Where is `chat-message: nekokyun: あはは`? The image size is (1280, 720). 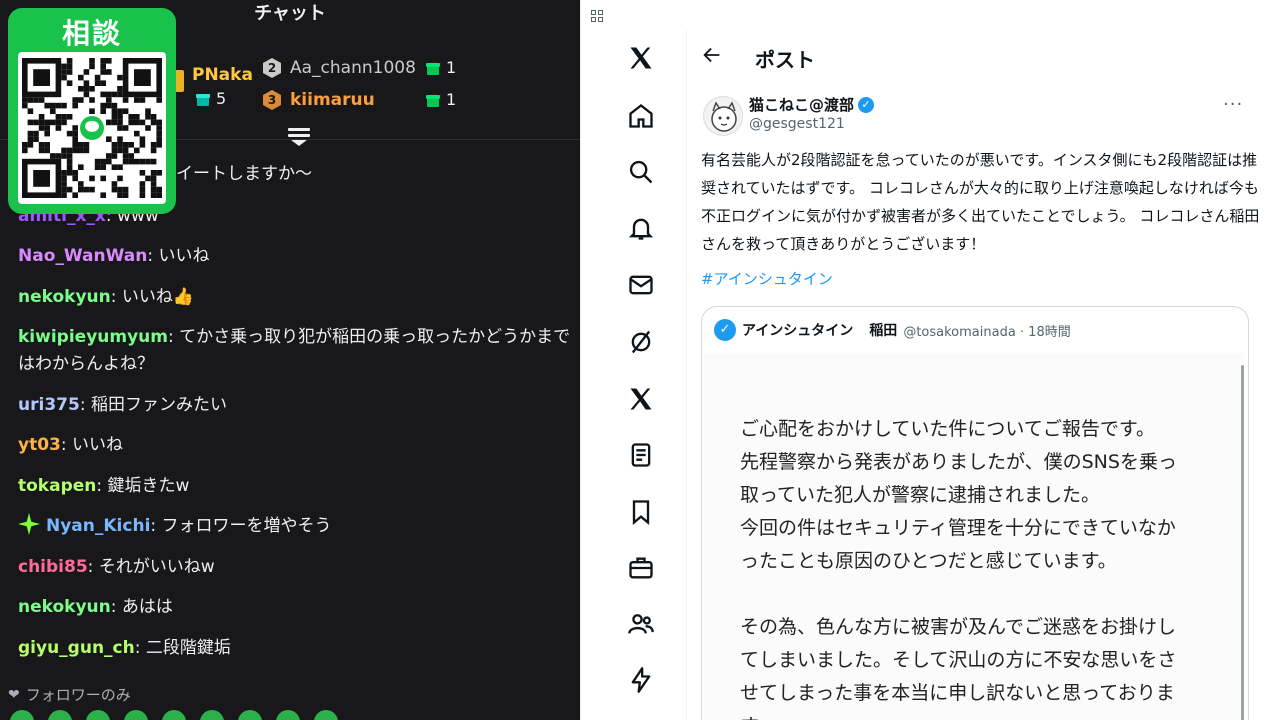 chat-message: nekokyun: あはは is located at coordinates (95, 607).